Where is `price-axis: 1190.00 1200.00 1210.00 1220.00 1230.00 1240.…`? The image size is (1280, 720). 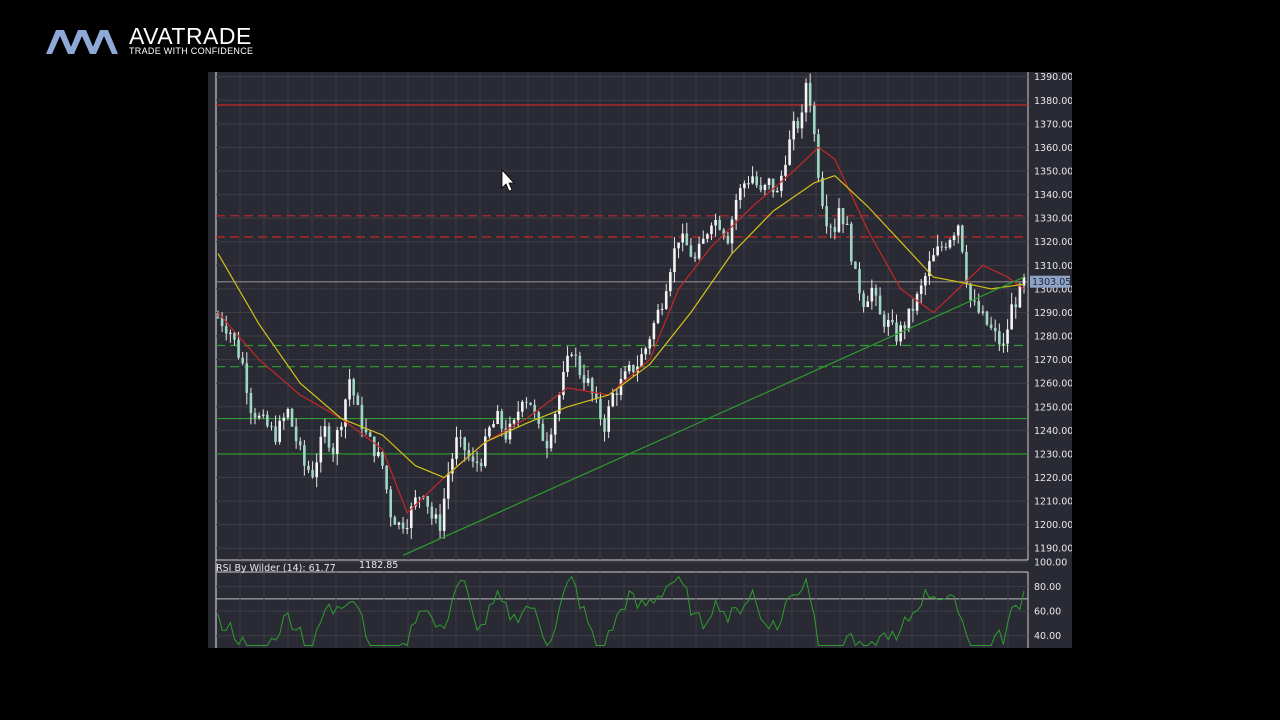 price-axis: 1190.00 1200.00 1210.00 1220.00 1230.00 1240.… is located at coordinates (1053, 313).